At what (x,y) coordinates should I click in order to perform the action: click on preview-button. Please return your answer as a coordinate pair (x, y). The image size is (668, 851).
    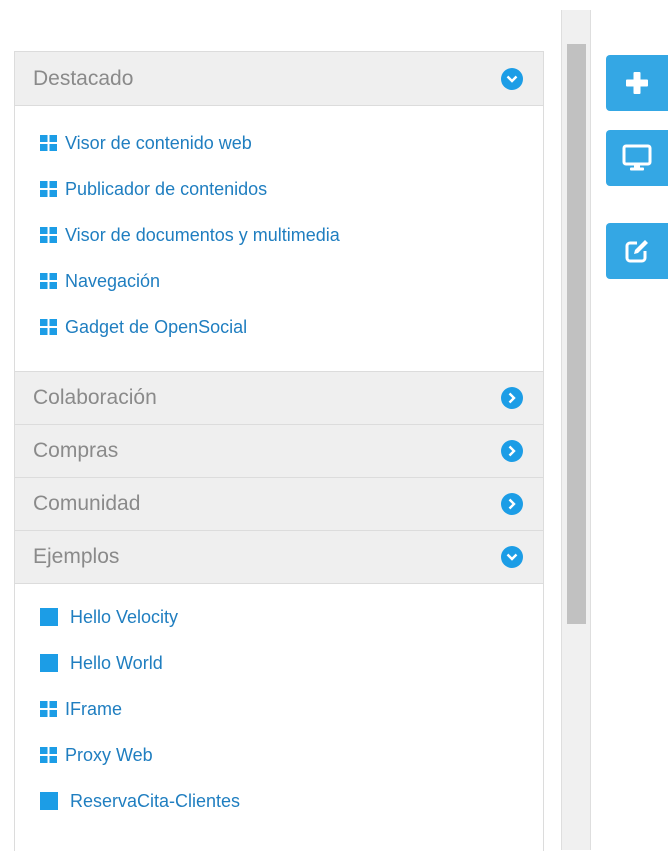
    Looking at the image, I should click on (637, 158).